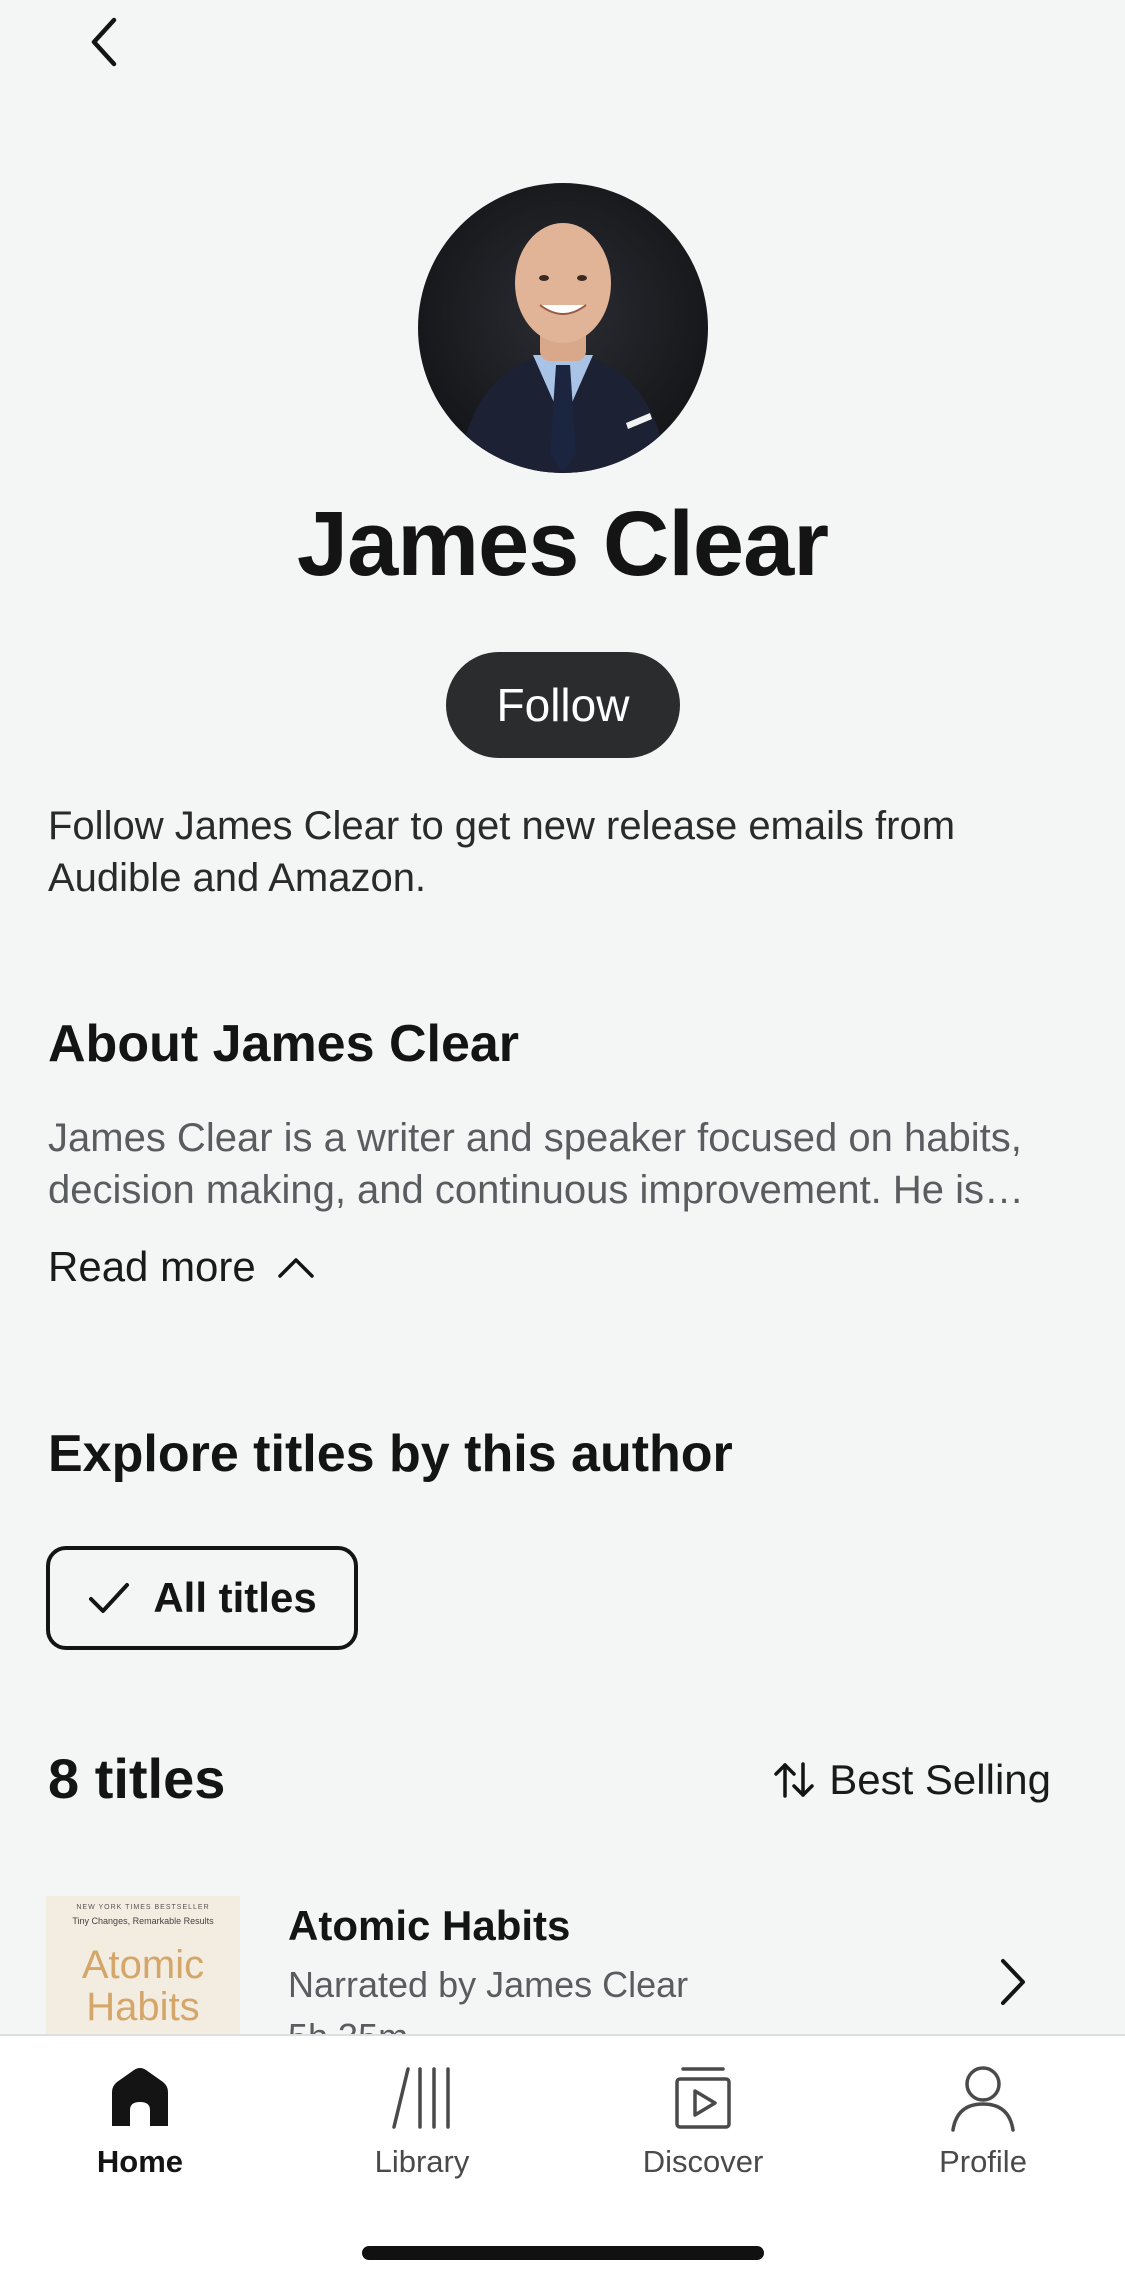  I want to click on cover-top-text: NEW YORK TIMES BESTSELLER, so click(143, 1907).